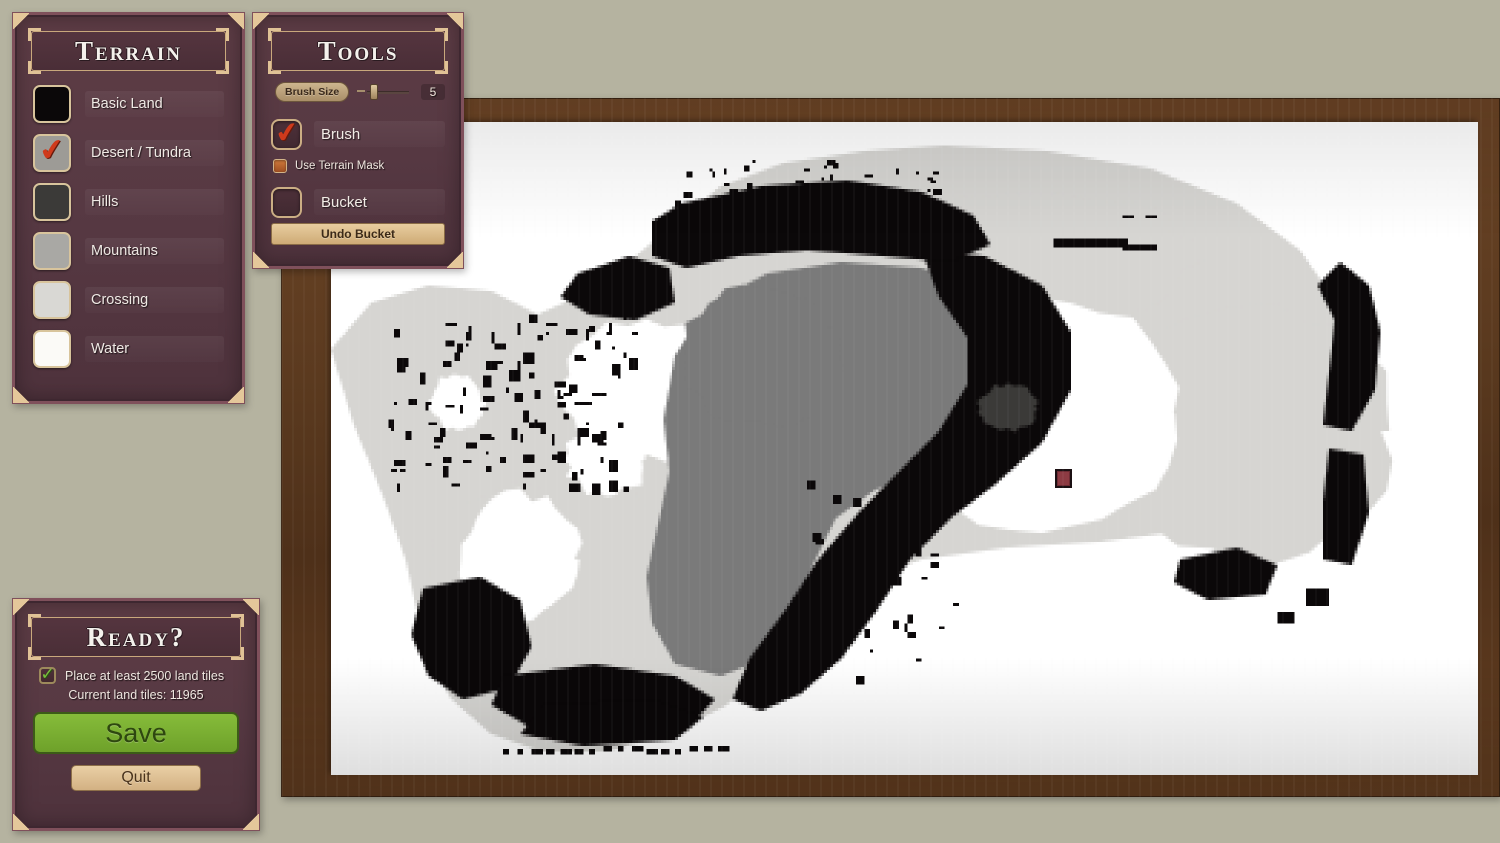  What do you see at coordinates (340, 166) in the screenshot?
I see `terrain-mask-label: Use Terrain Mask` at bounding box center [340, 166].